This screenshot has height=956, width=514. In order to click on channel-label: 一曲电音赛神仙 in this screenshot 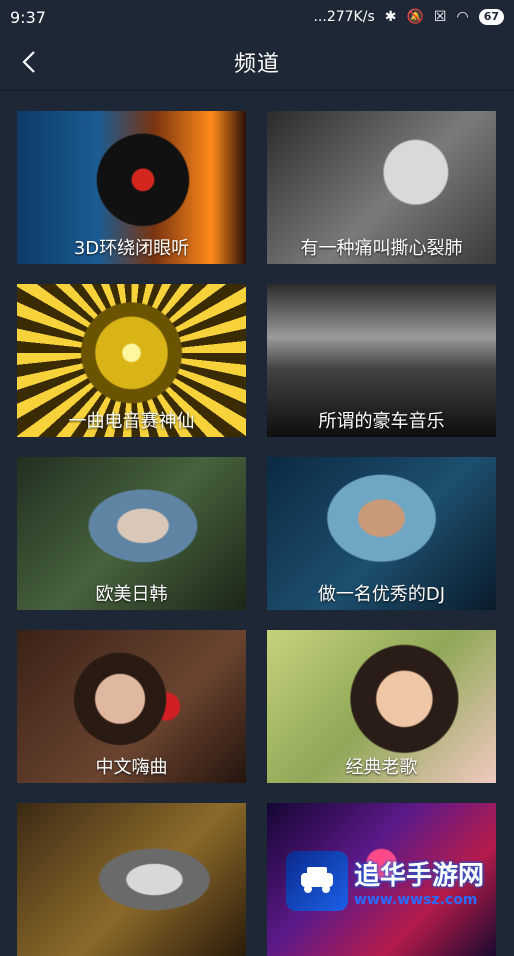, I will do `click(131, 421)`.